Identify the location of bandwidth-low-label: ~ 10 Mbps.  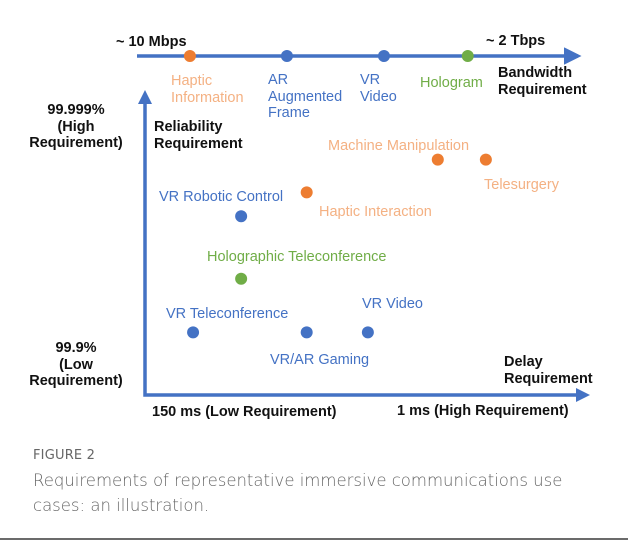
(151, 42).